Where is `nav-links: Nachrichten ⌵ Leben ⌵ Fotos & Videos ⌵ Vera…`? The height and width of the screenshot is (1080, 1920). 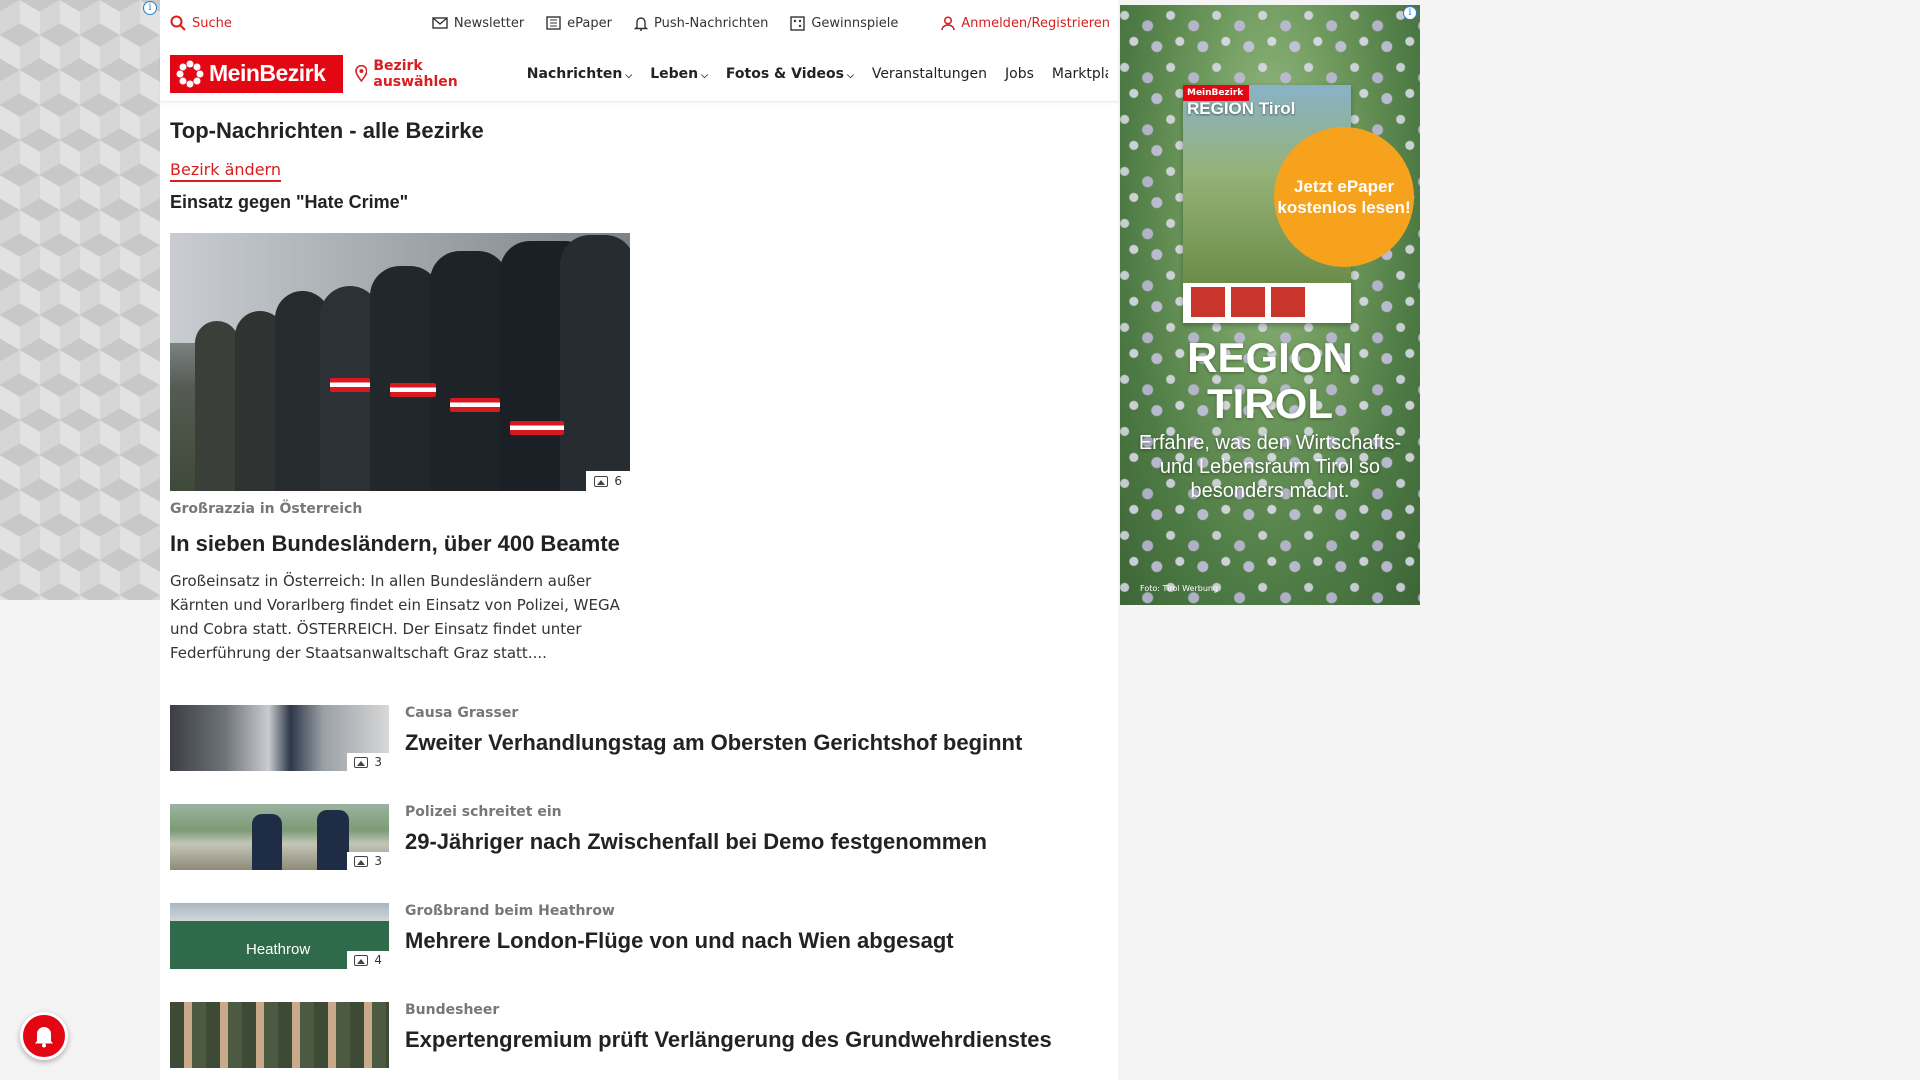 nav-links: Nachrichten ⌵ Leben ⌵ Fotos & Videos ⌵ Vera… is located at coordinates (817, 74).